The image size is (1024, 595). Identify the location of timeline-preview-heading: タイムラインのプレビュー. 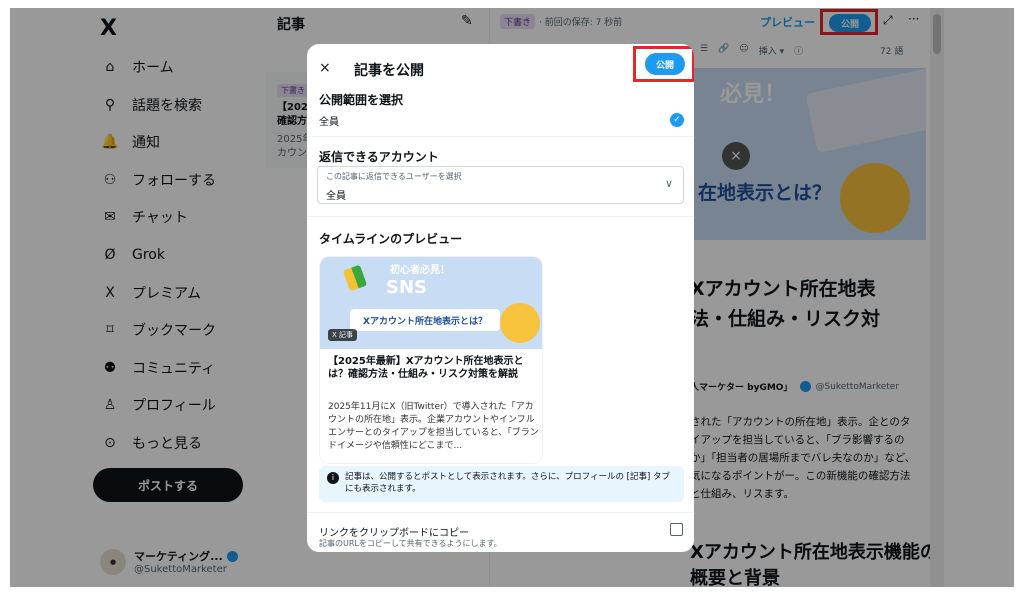
(391, 239).